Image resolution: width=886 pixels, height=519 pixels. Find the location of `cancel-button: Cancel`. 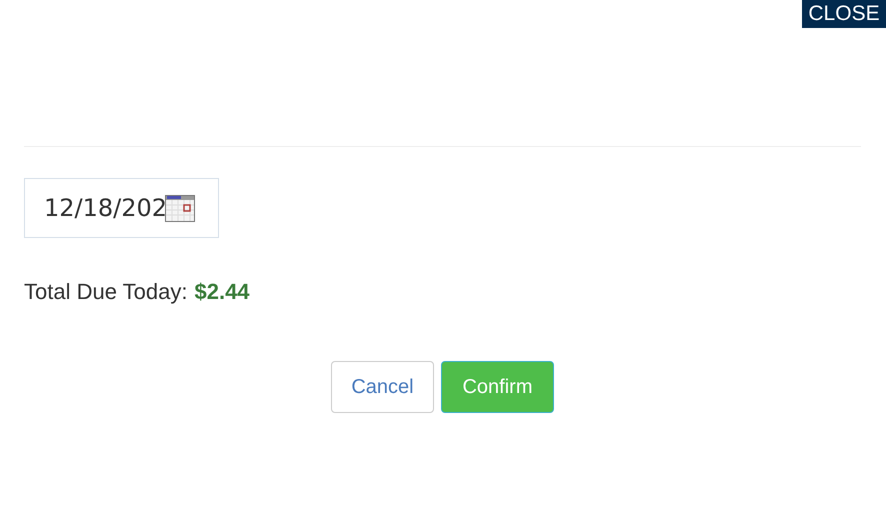

cancel-button: Cancel is located at coordinates (382, 387).